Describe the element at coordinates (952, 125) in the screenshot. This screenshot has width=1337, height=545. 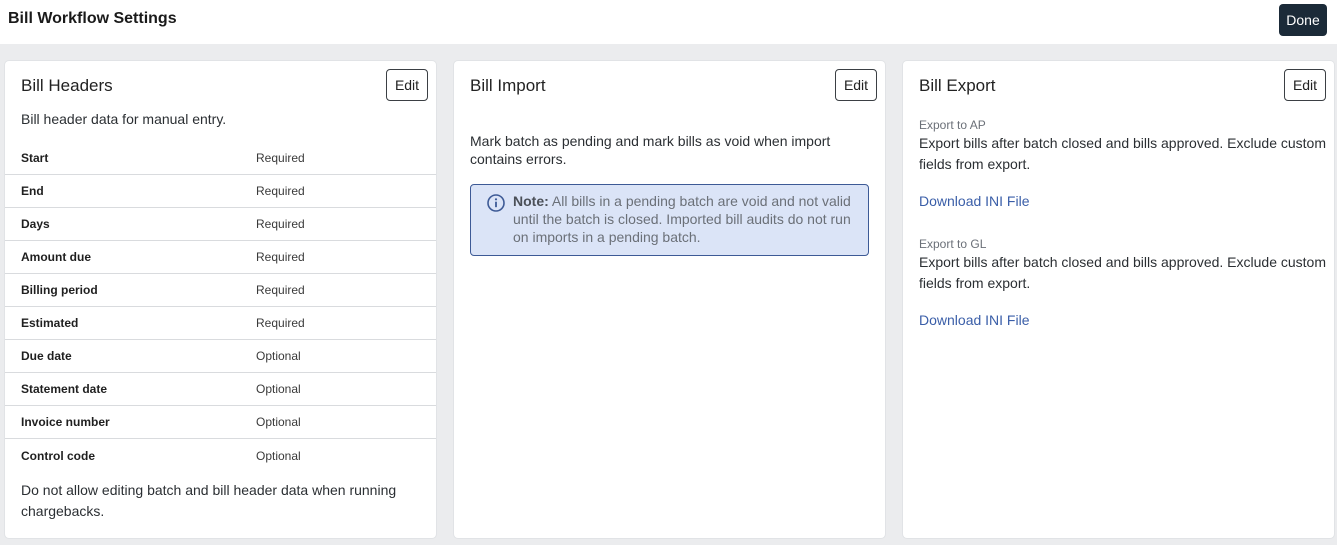
I see `export-ap-label: Export to AP` at that location.